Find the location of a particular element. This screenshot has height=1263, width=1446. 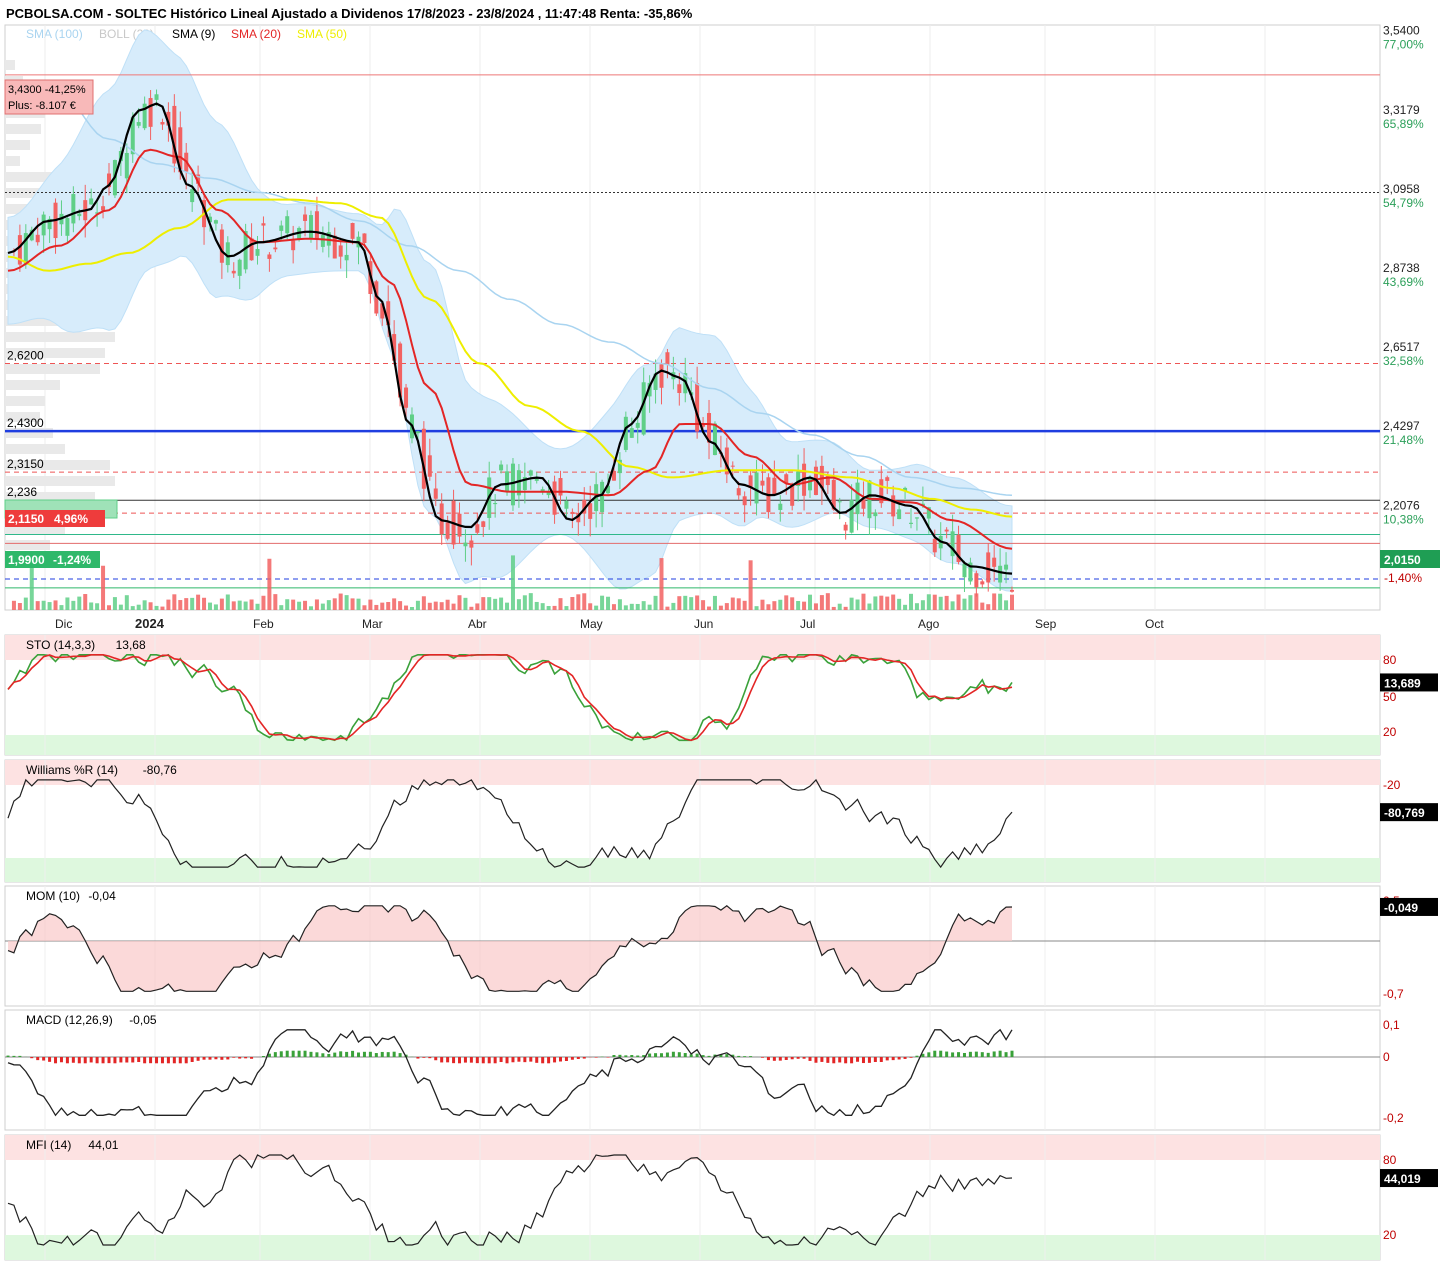

indicator-name: MFI (14) is located at coordinates (48, 1145).